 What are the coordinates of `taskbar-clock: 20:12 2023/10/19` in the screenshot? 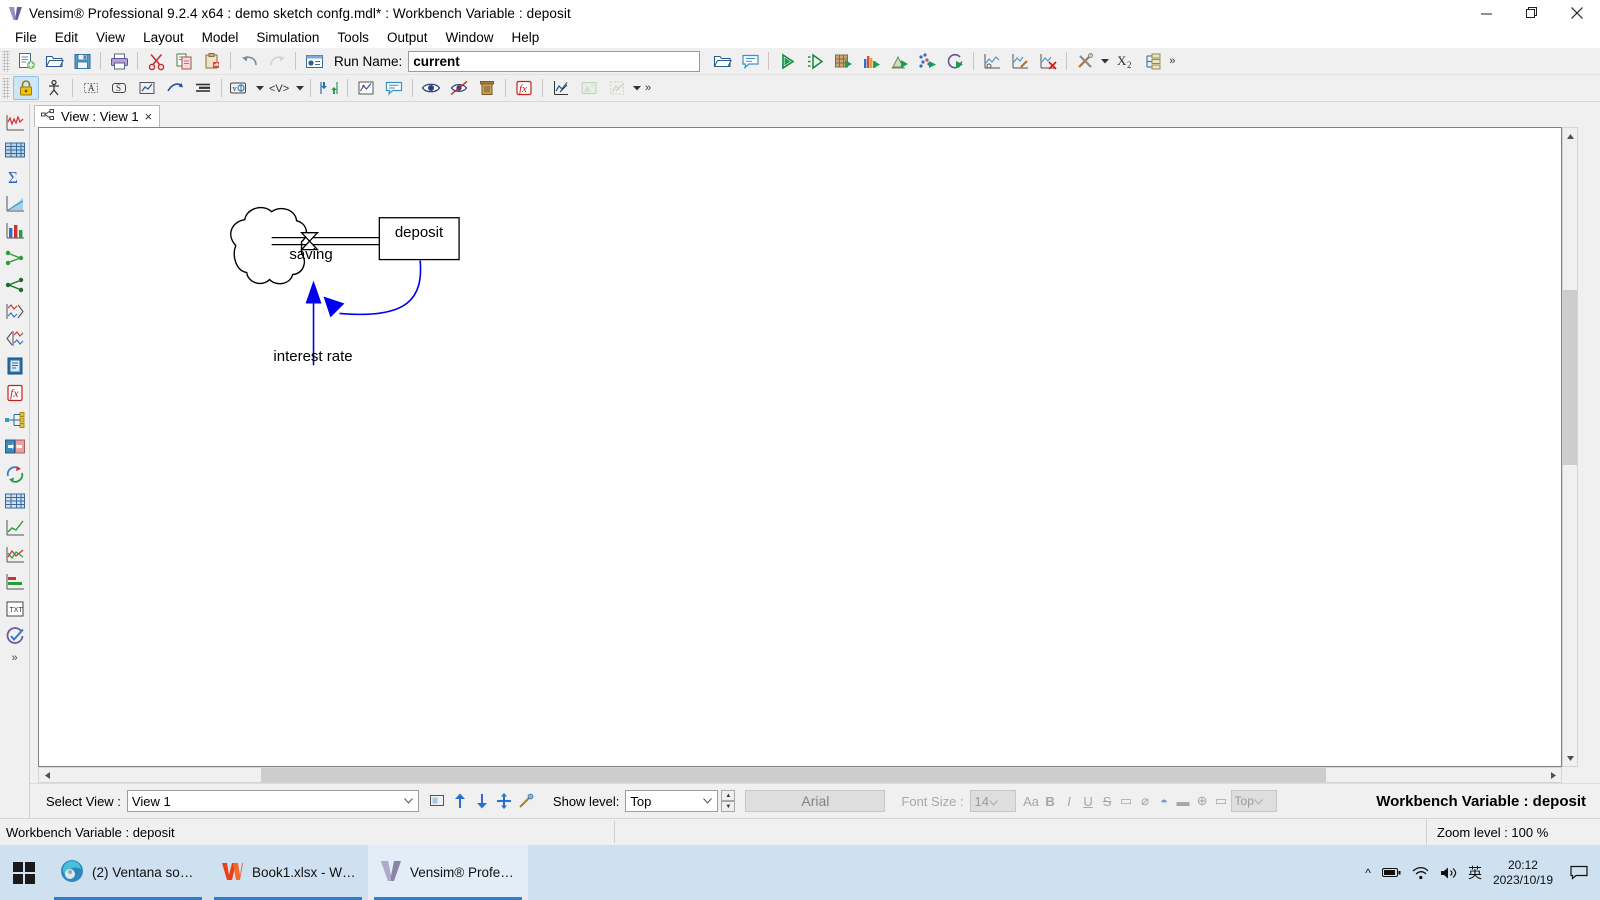 It's located at (1523, 873).